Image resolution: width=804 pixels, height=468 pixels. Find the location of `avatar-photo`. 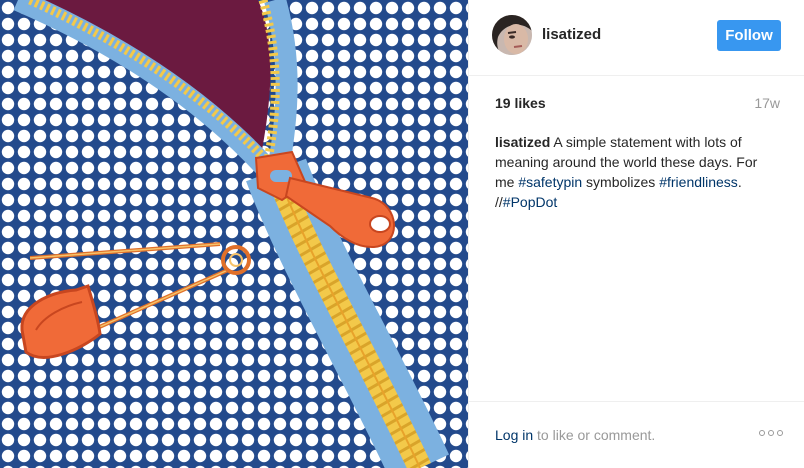

avatar-photo is located at coordinates (512, 35).